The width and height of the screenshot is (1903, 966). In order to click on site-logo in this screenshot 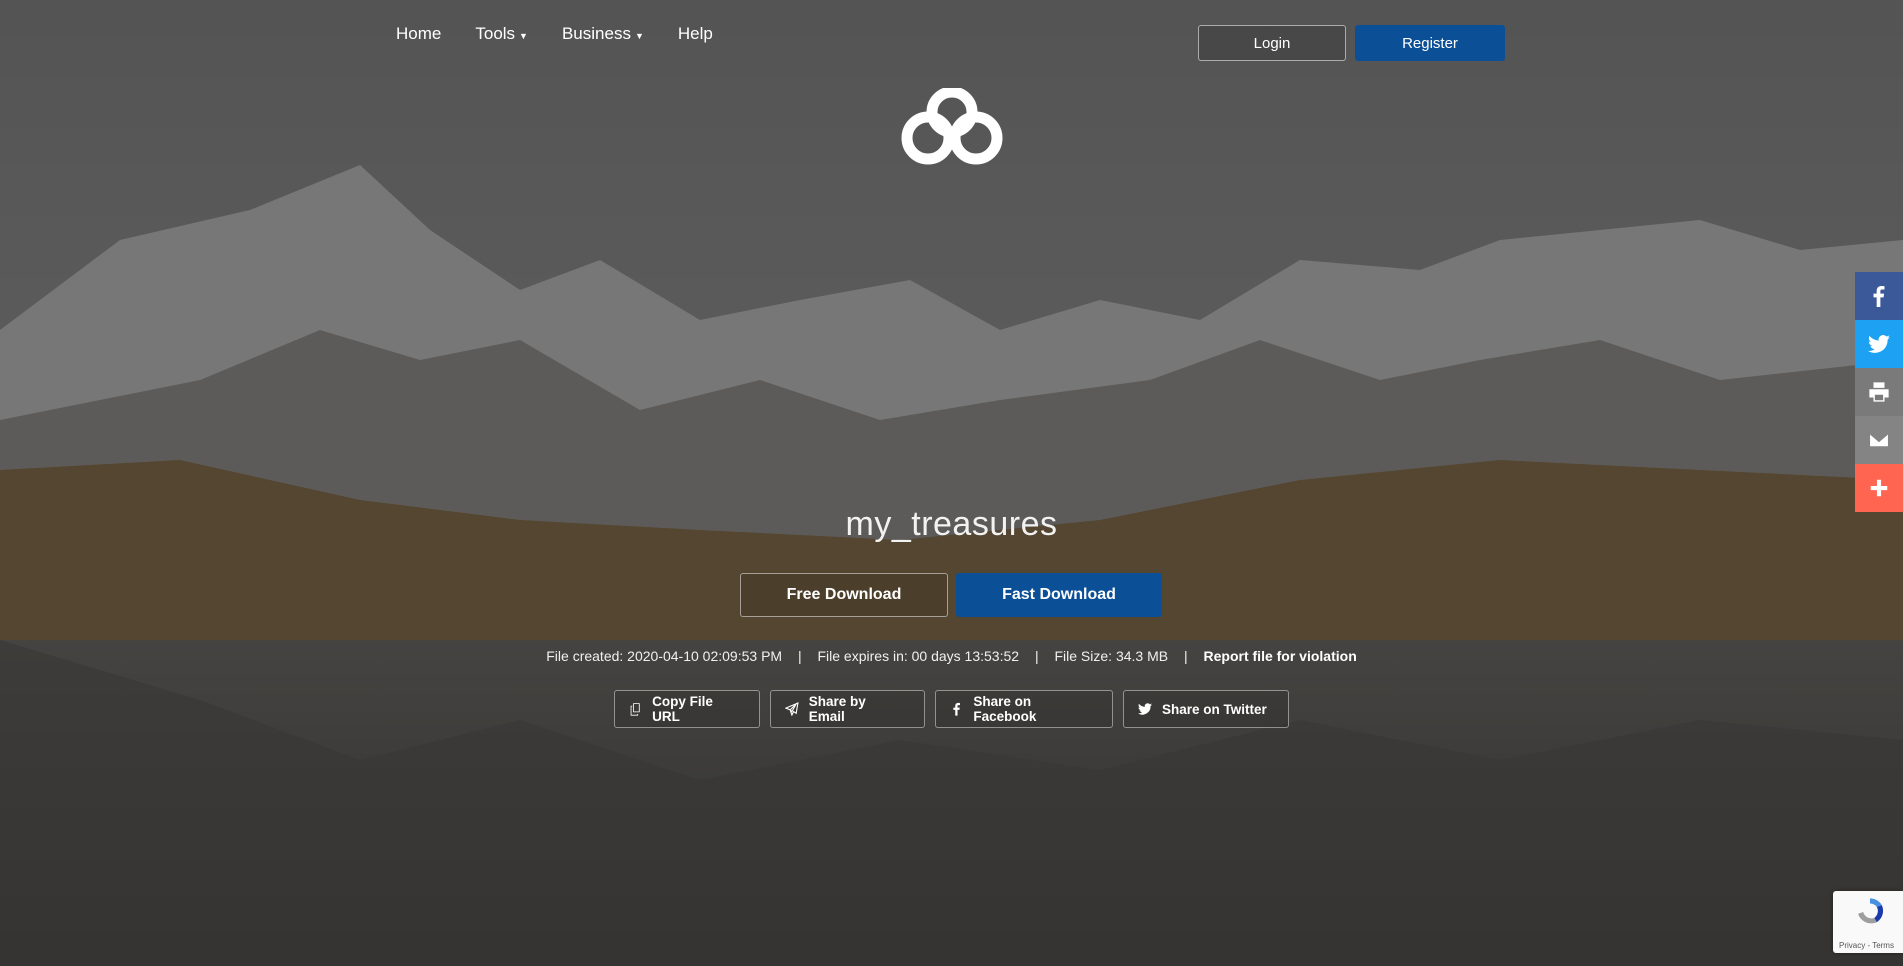, I will do `click(952, 127)`.